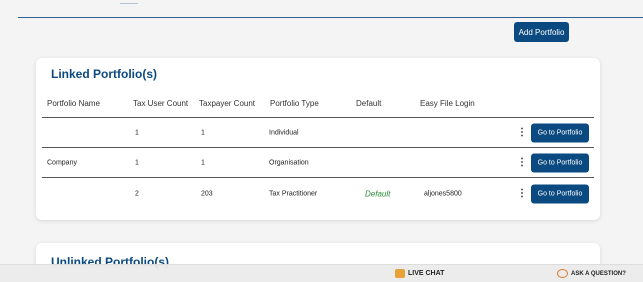  I want to click on column-header-tax-user-count: Tax User Count, so click(161, 103).